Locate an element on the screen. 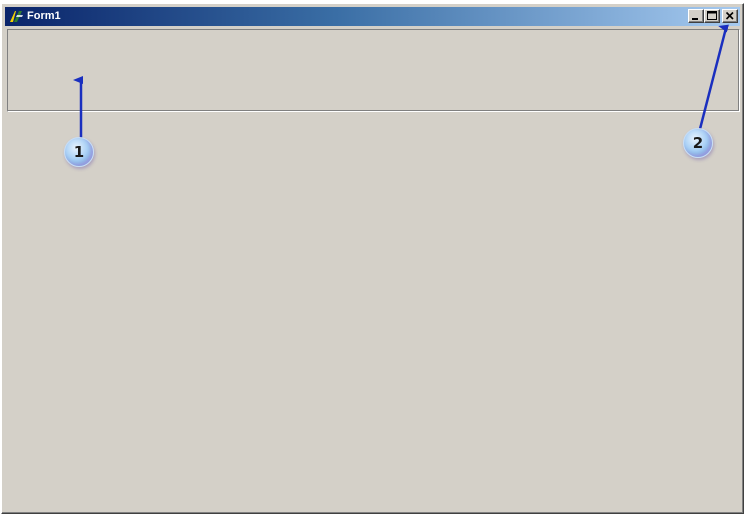 Image resolution: width=746 pixels, height=516 pixels. maximize-button is located at coordinates (712, 16).